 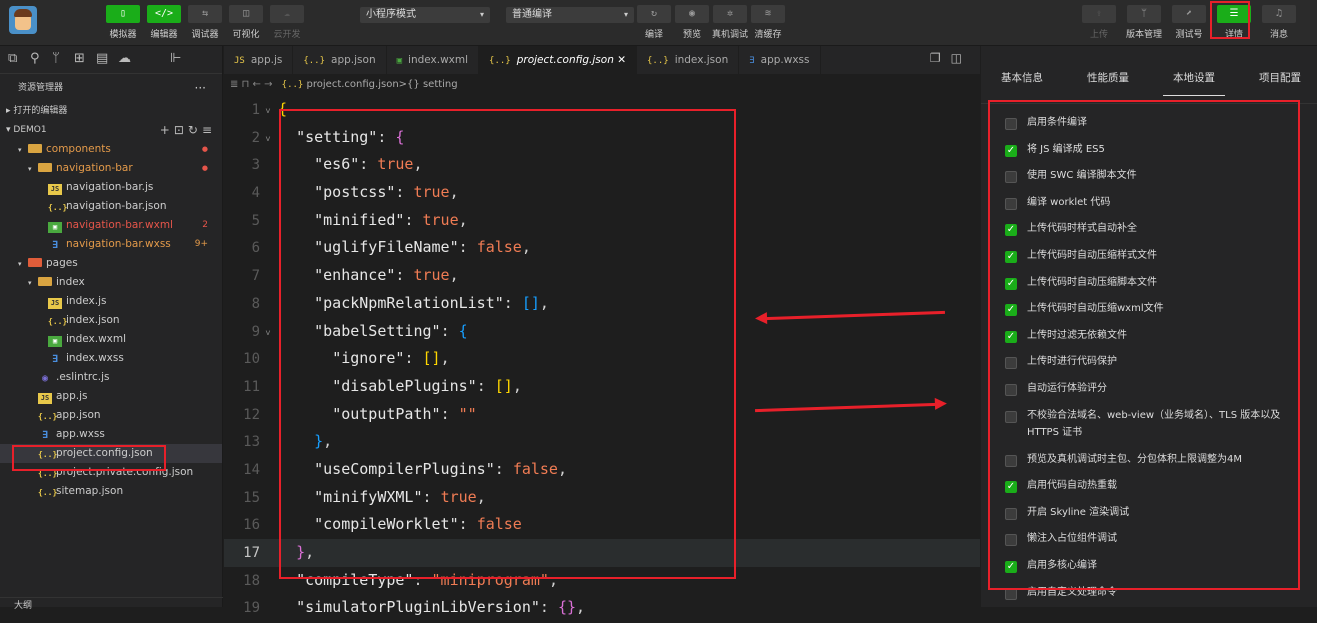 I want to click on tree-item: ∃ index.wxss, so click(x=111, y=358).